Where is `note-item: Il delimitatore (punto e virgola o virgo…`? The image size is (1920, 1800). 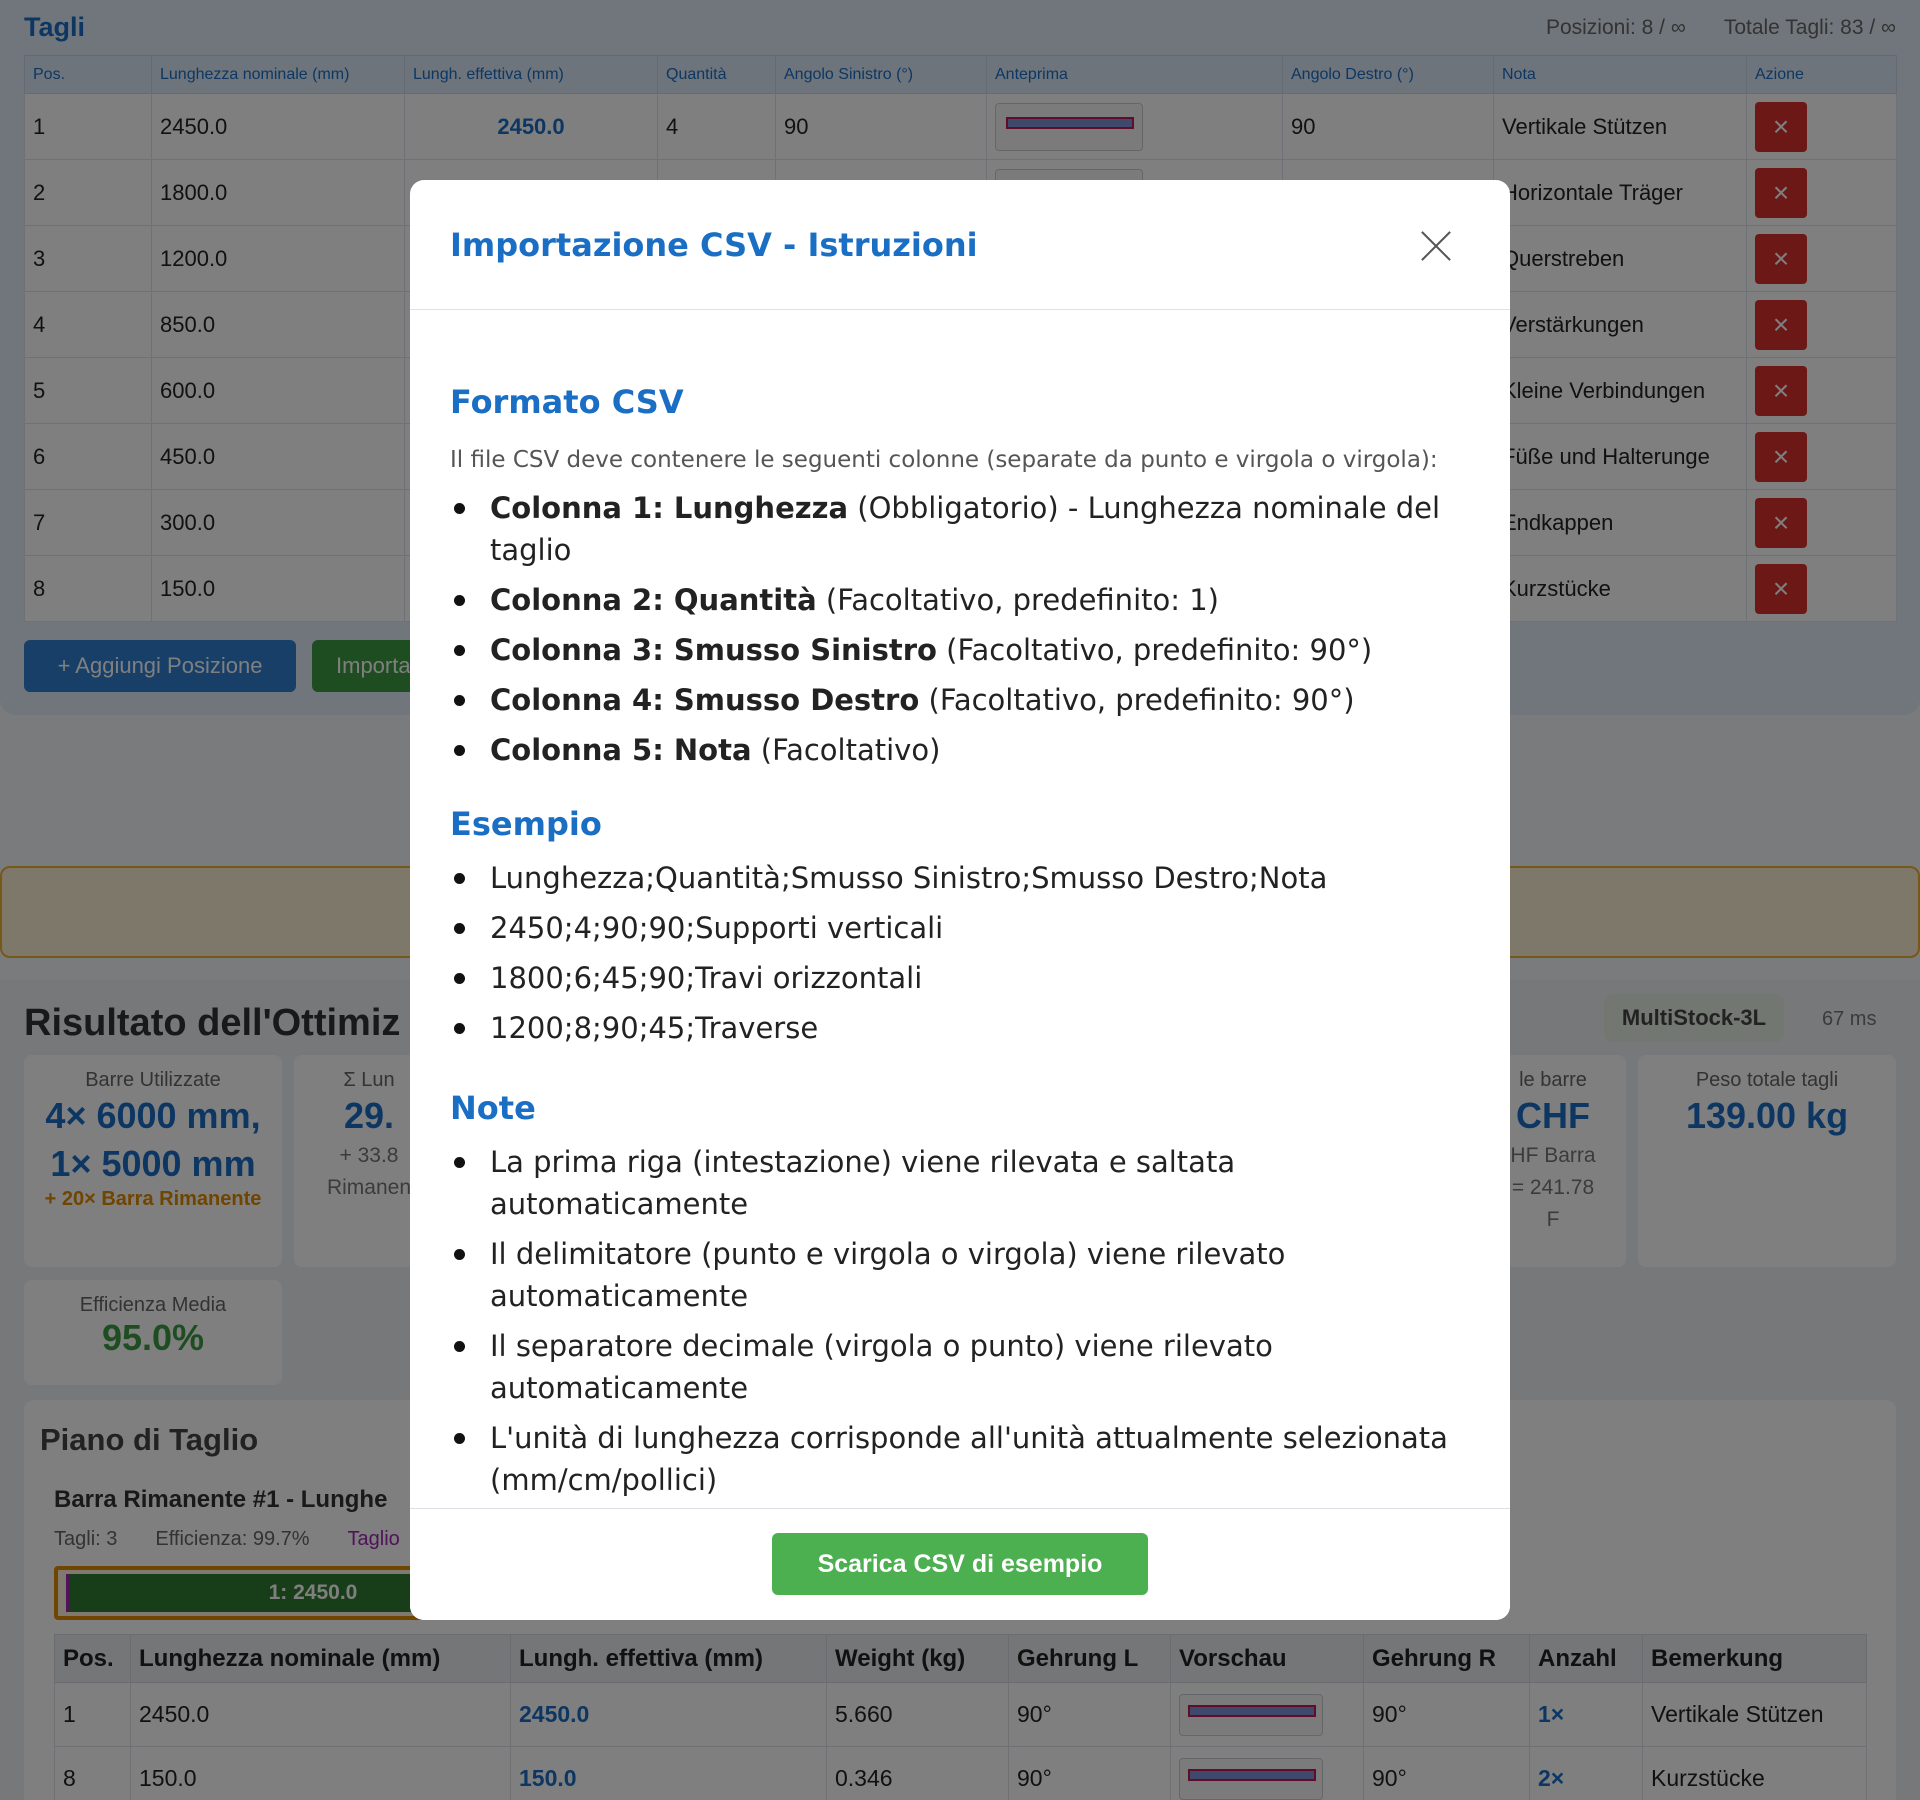 note-item: Il delimitatore (punto e virgola o virgo… is located at coordinates (960, 1275).